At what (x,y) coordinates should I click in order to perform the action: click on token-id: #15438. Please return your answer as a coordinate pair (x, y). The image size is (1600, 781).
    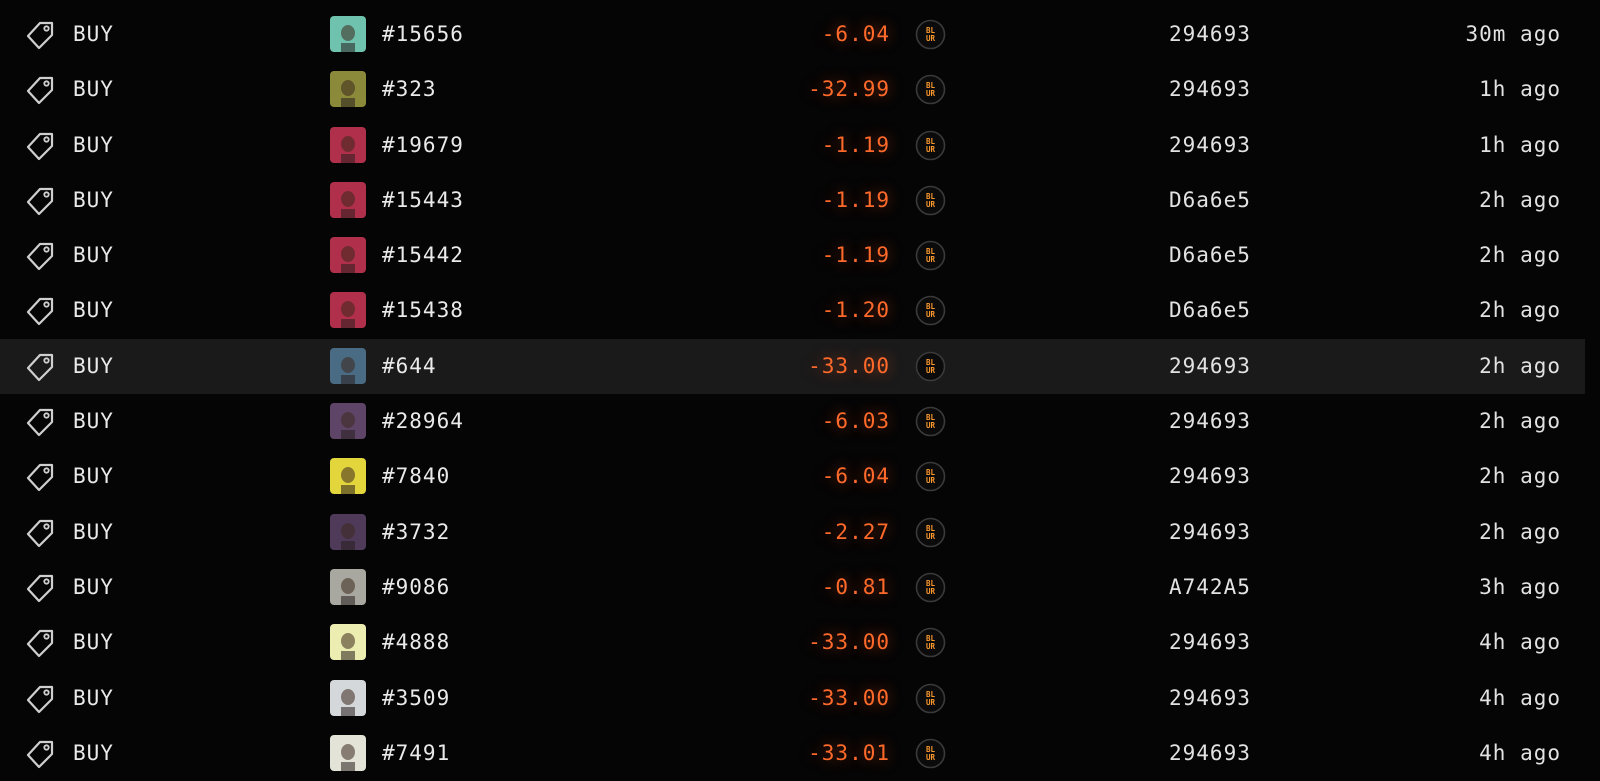
    Looking at the image, I should click on (423, 310).